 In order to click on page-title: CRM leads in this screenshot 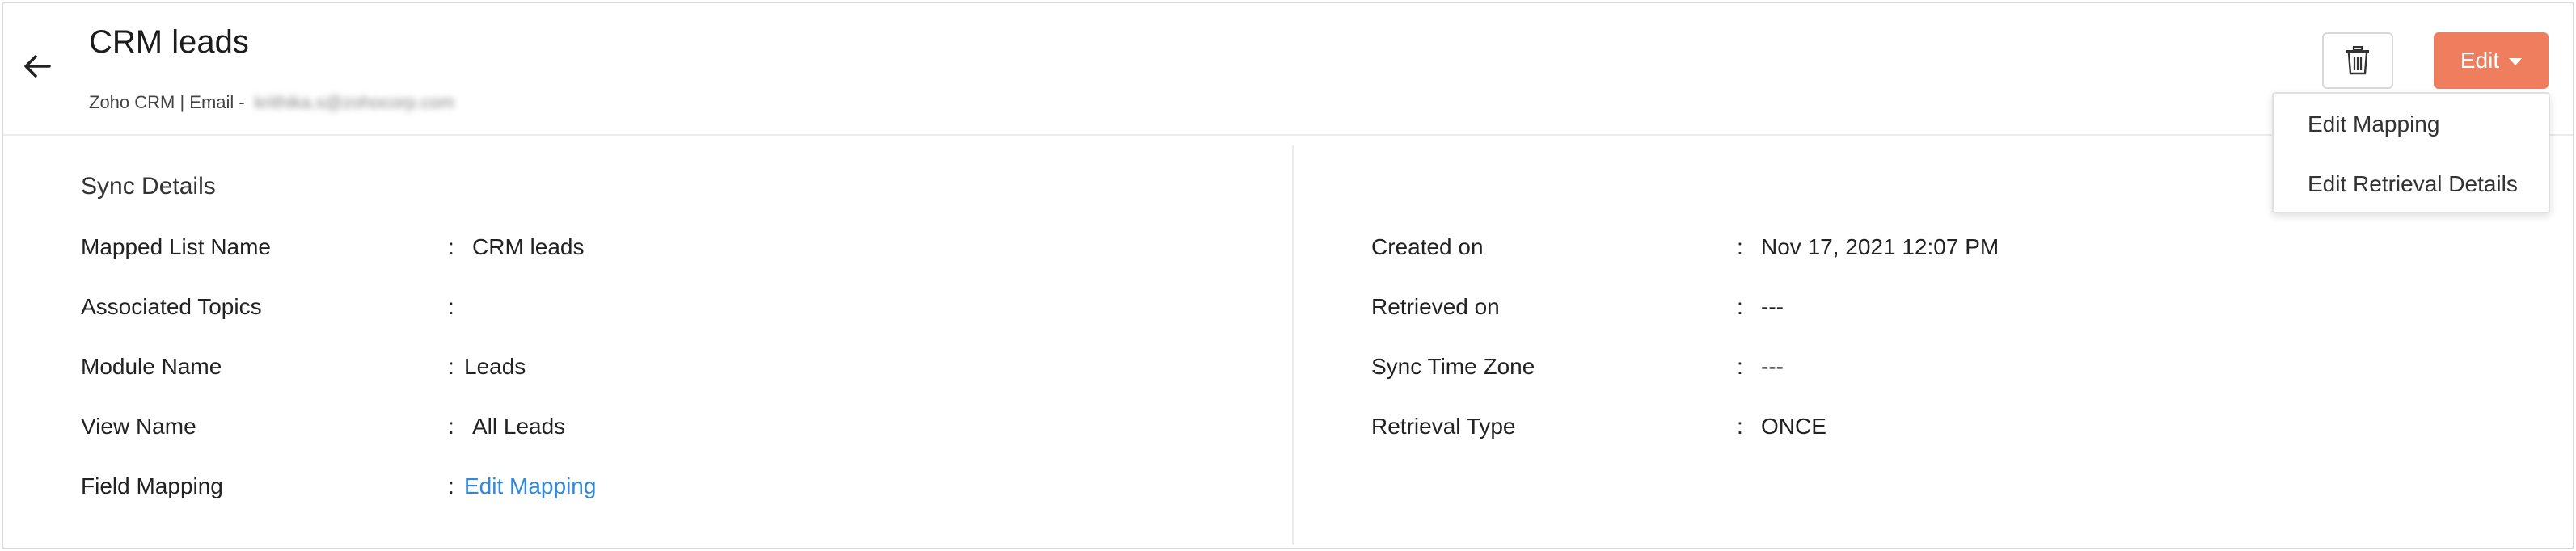, I will do `click(169, 42)`.